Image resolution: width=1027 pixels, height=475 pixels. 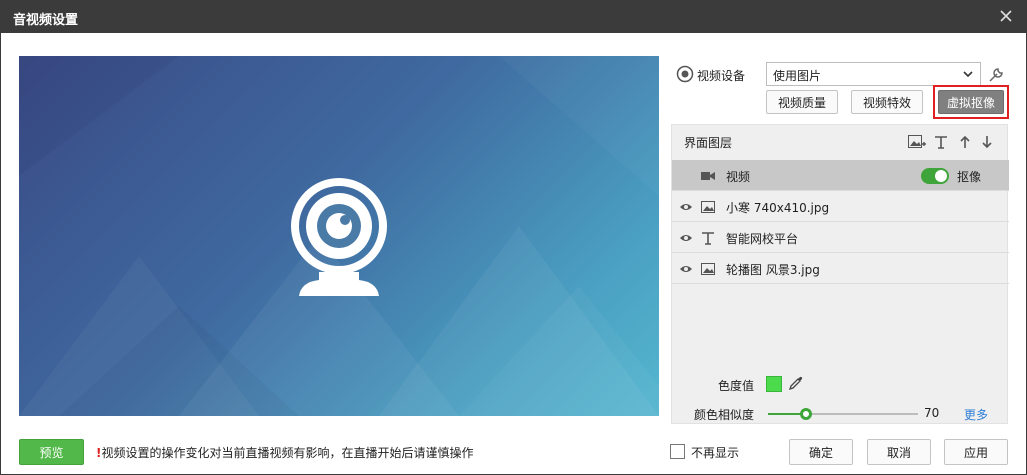 What do you see at coordinates (774, 384) in the screenshot?
I see `chroma-color-swatch` at bounding box center [774, 384].